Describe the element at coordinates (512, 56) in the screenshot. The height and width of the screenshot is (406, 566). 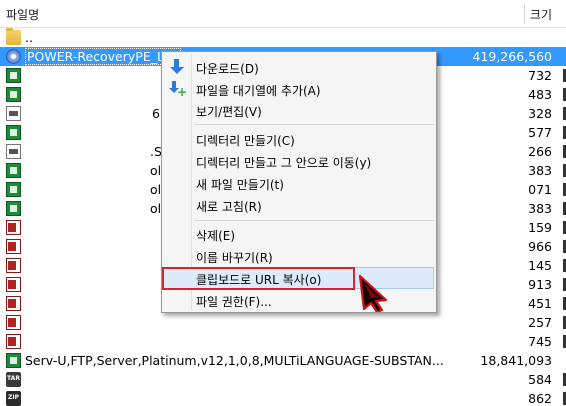
I see `file-size: 419,266,560` at that location.